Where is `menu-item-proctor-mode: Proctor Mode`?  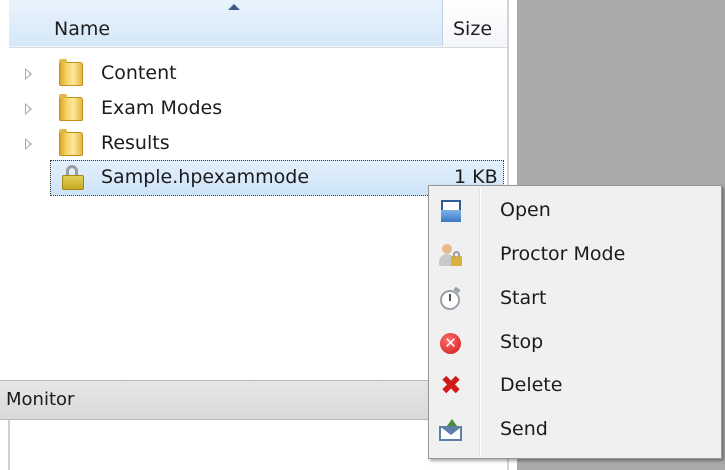 menu-item-proctor-mode: Proctor Mode is located at coordinates (575, 256).